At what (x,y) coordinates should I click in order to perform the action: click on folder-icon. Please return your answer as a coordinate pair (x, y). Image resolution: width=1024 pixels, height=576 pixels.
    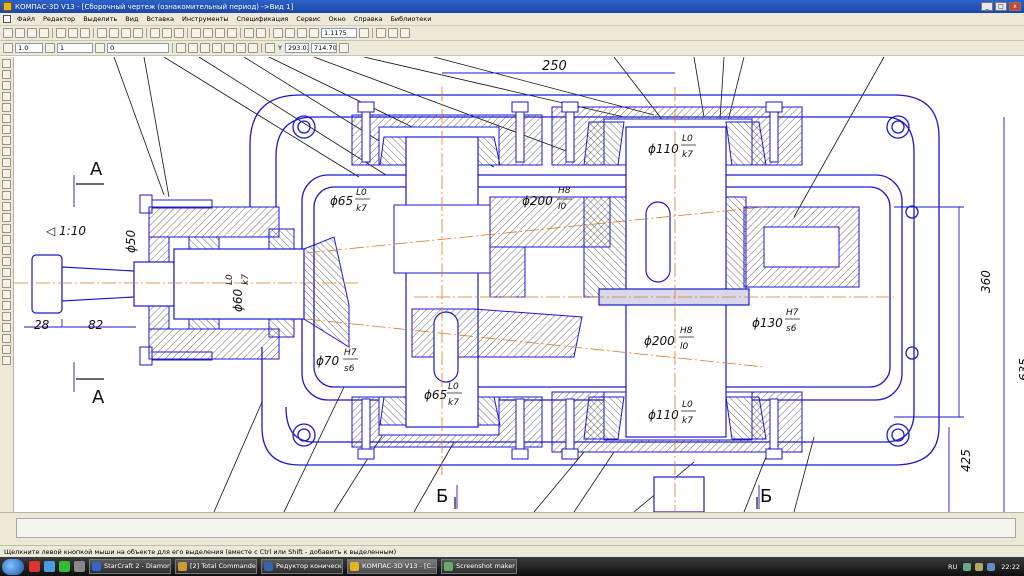
    Looking at the image, I should click on (79, 566).